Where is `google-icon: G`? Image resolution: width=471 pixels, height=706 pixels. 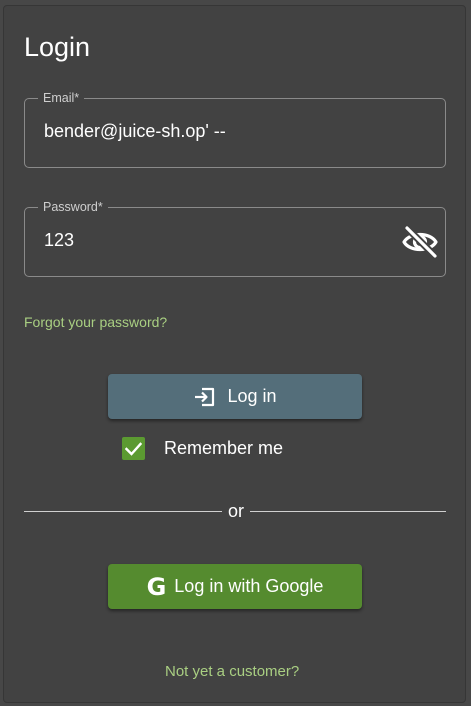 google-icon: G is located at coordinates (156, 586).